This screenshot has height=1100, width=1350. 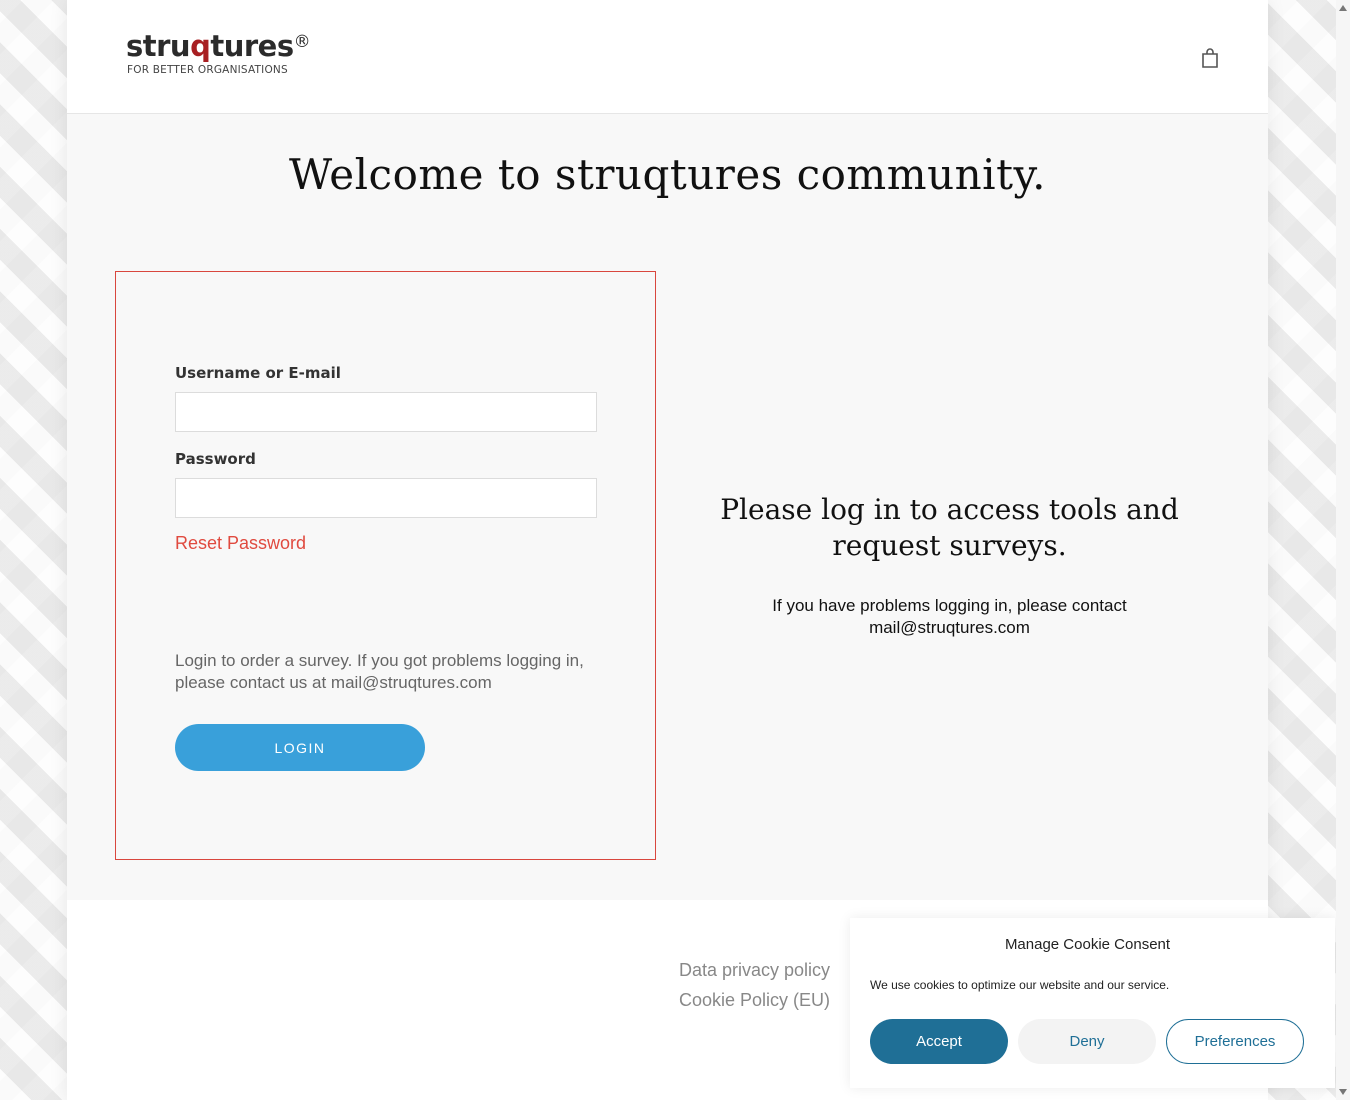 I want to click on logo-tagline: FOR BETTER ORGANISATIONS, so click(x=207, y=70).